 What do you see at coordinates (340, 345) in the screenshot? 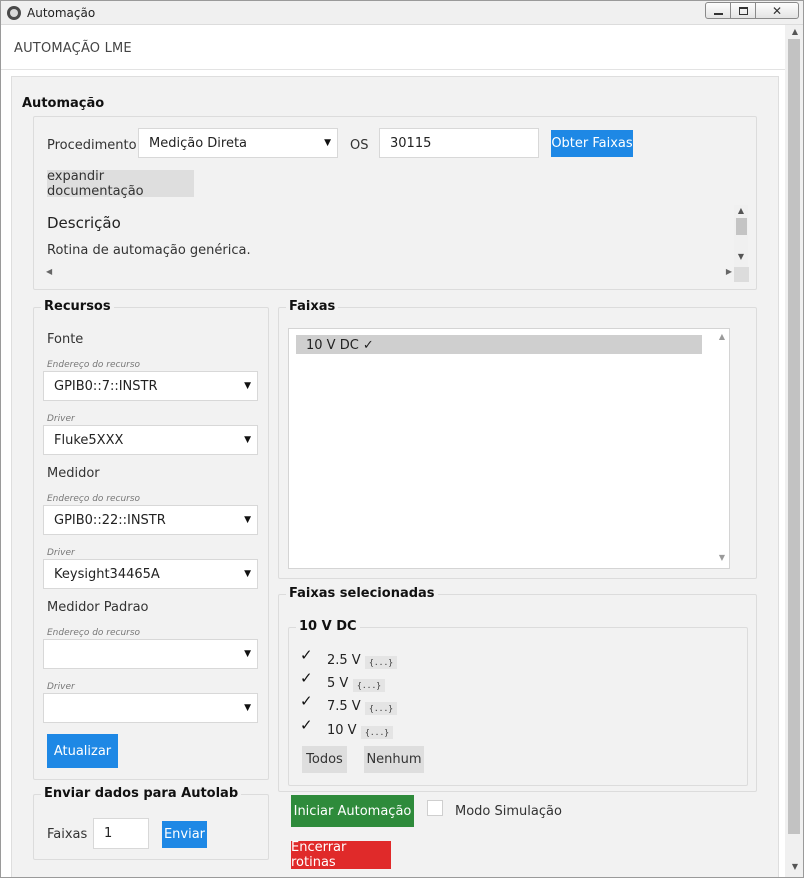
I see `faixas-list-item-label: 10 V DC ✓` at bounding box center [340, 345].